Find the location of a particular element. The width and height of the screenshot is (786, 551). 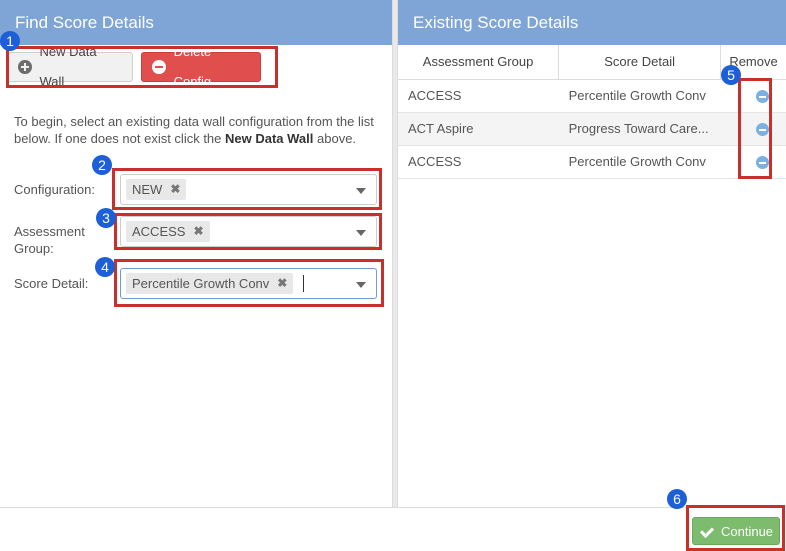

step-badge-6: 6 is located at coordinates (677, 499).